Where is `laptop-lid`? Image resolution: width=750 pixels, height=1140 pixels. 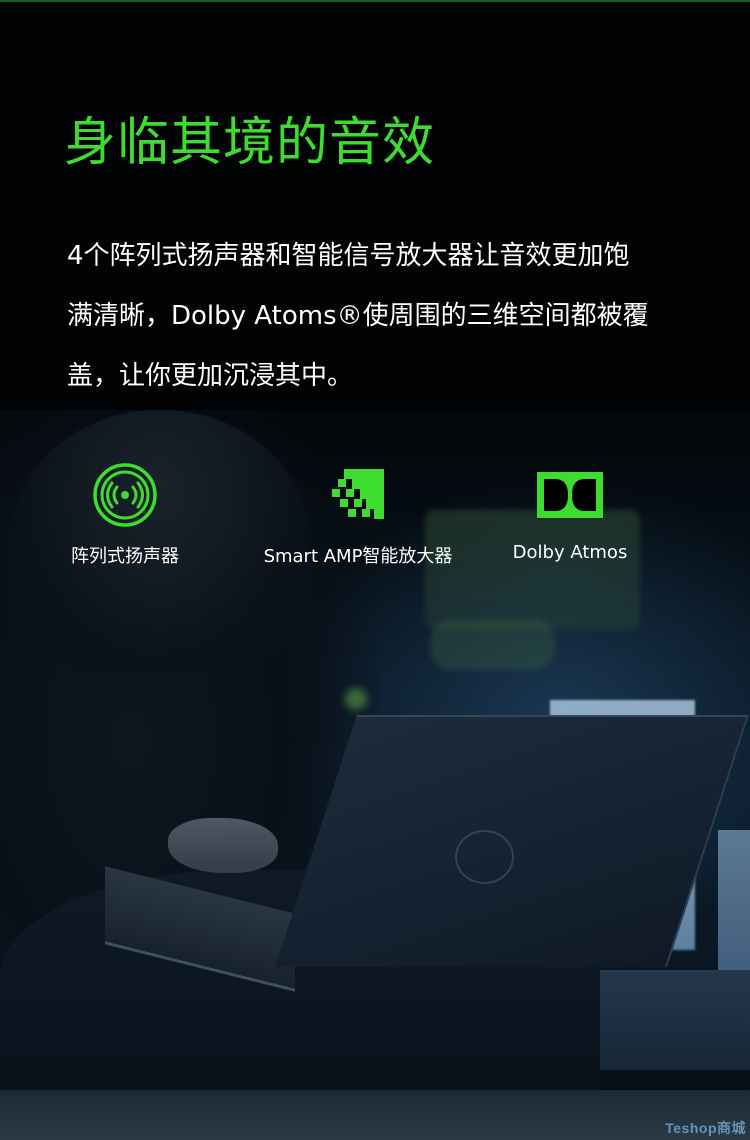
laptop-lid is located at coordinates (512, 841).